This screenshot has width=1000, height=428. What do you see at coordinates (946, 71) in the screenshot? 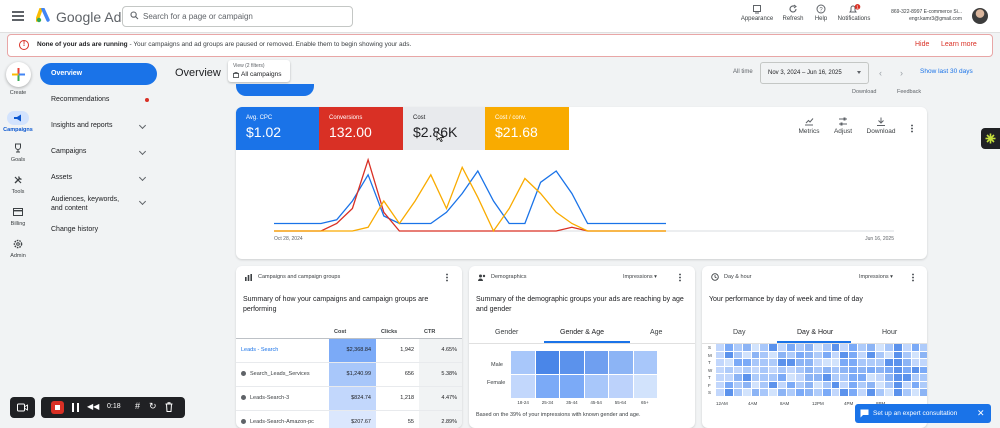
I see `show-last-30-days-link: Show last 30 days` at bounding box center [946, 71].